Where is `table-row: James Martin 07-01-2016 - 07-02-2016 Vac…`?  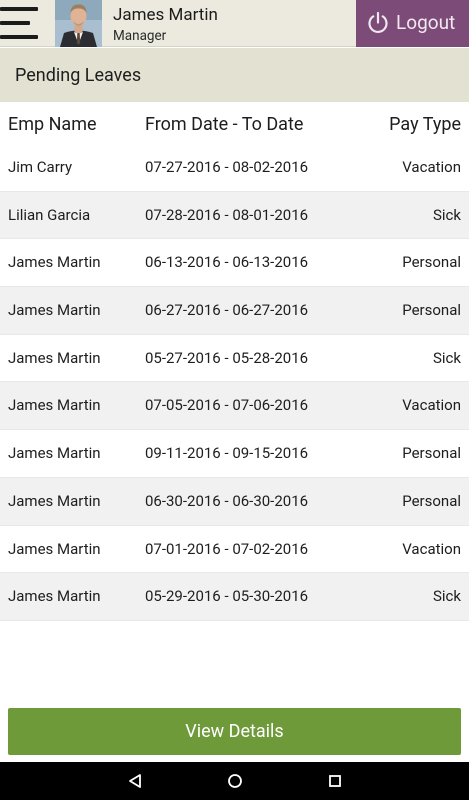 table-row: James Martin 07-01-2016 - 07-02-2016 Vac… is located at coordinates (234, 549).